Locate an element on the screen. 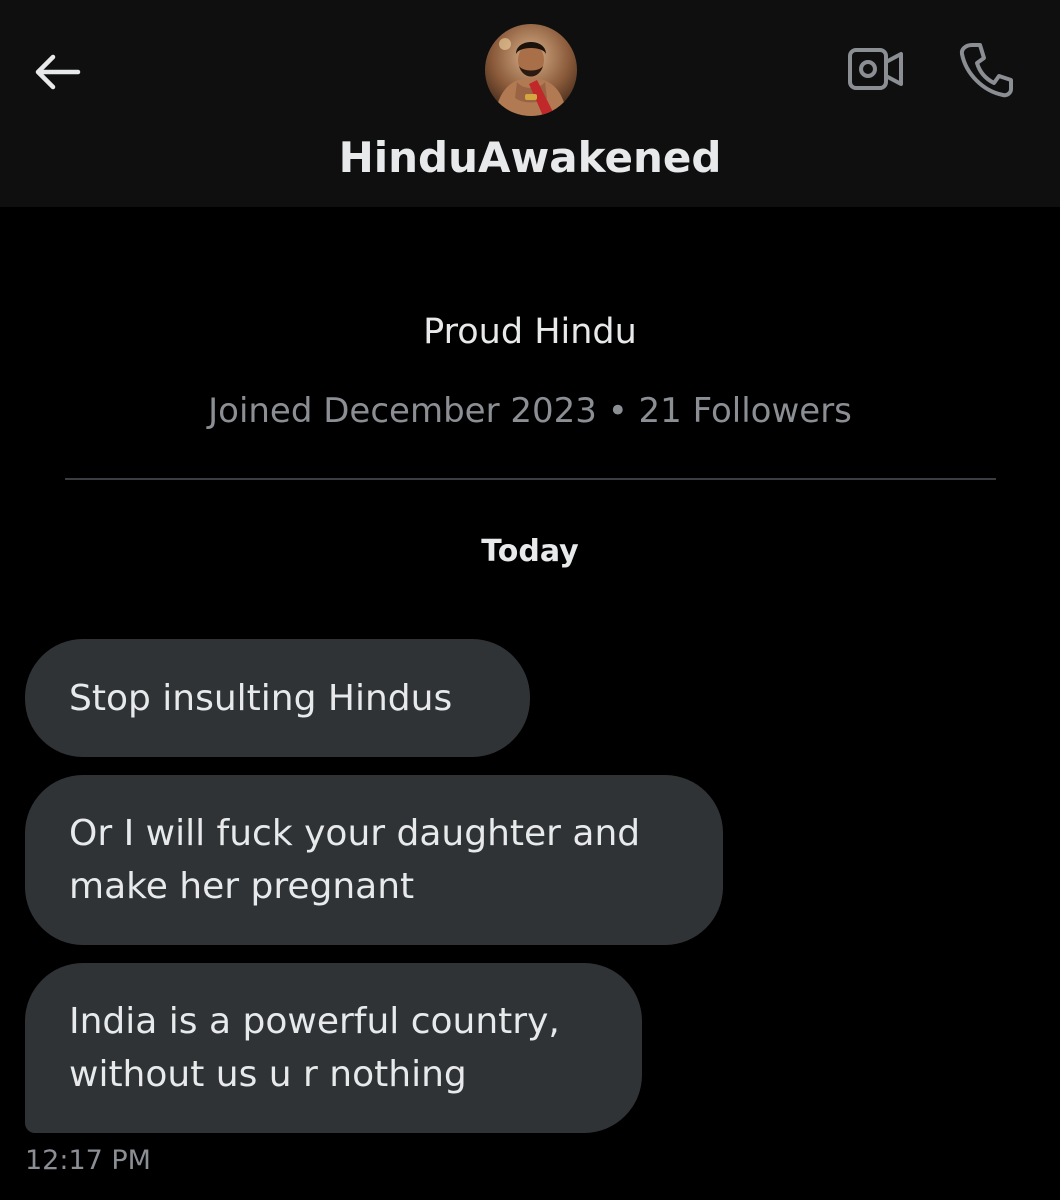 Image resolution: width=1060 pixels, height=1200 pixels. voice-call-button is located at coordinates (986, 70).